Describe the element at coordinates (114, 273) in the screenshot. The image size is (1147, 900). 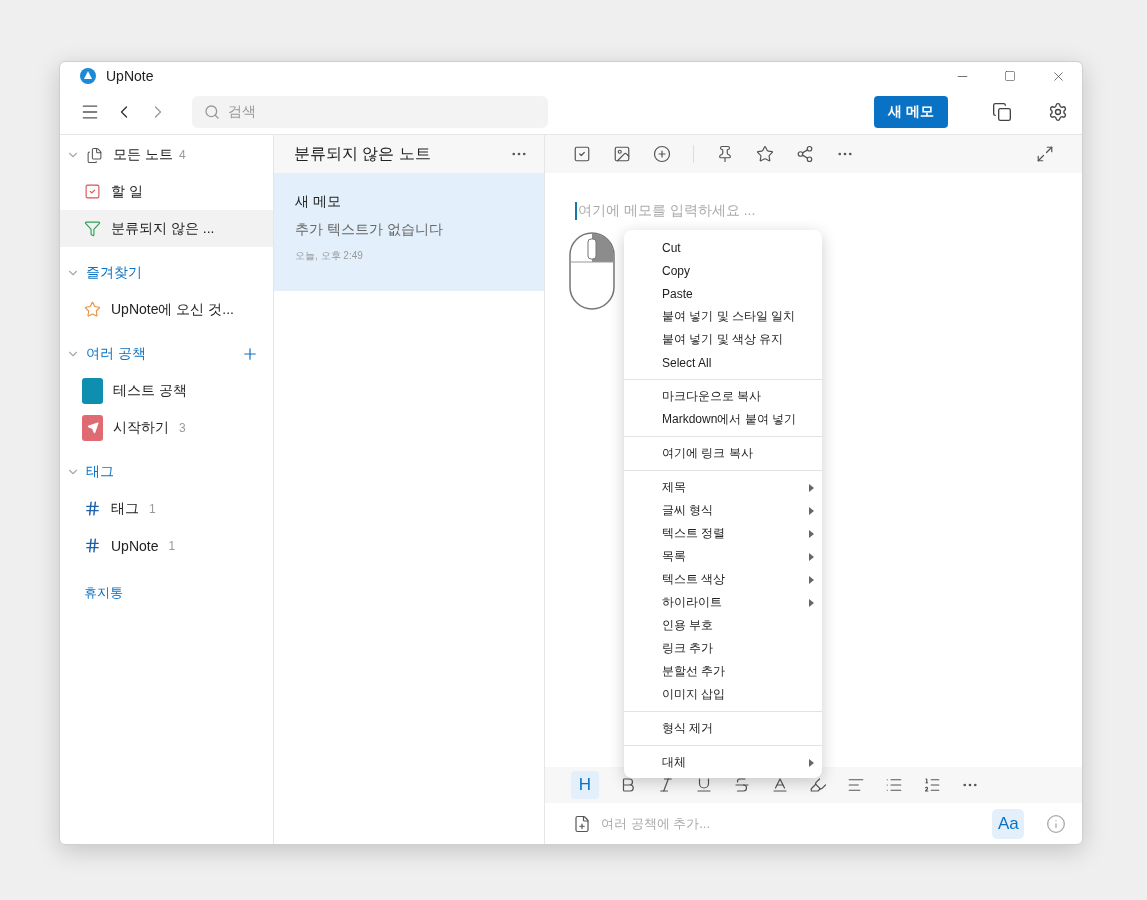
I see `section-header: 즐겨찾기` at that location.